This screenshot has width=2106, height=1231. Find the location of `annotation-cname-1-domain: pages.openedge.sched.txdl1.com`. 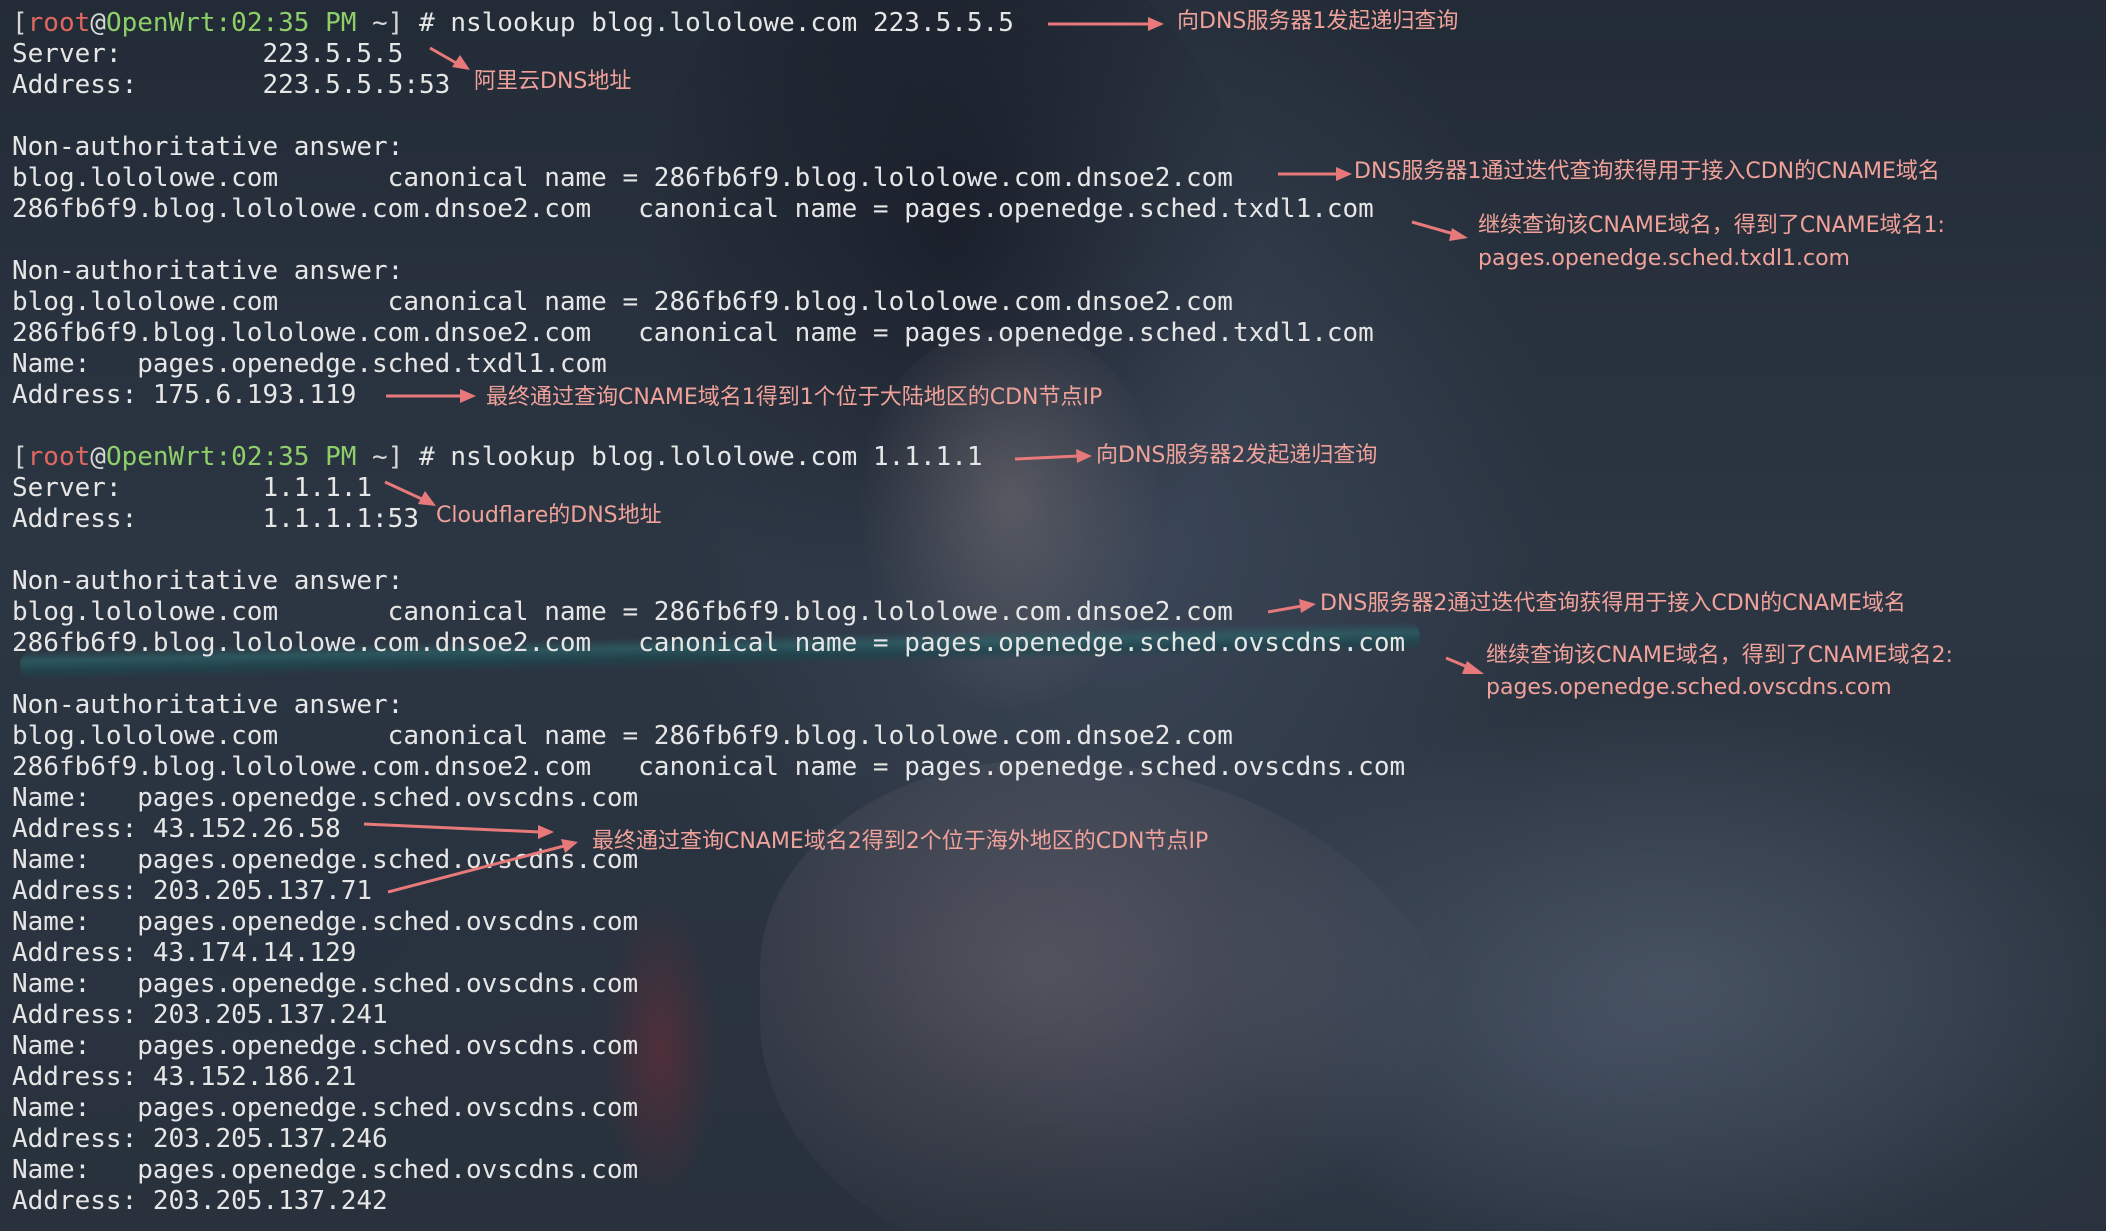

annotation-cname-1-domain: pages.openedge.sched.txdl1.com is located at coordinates (1664, 258).